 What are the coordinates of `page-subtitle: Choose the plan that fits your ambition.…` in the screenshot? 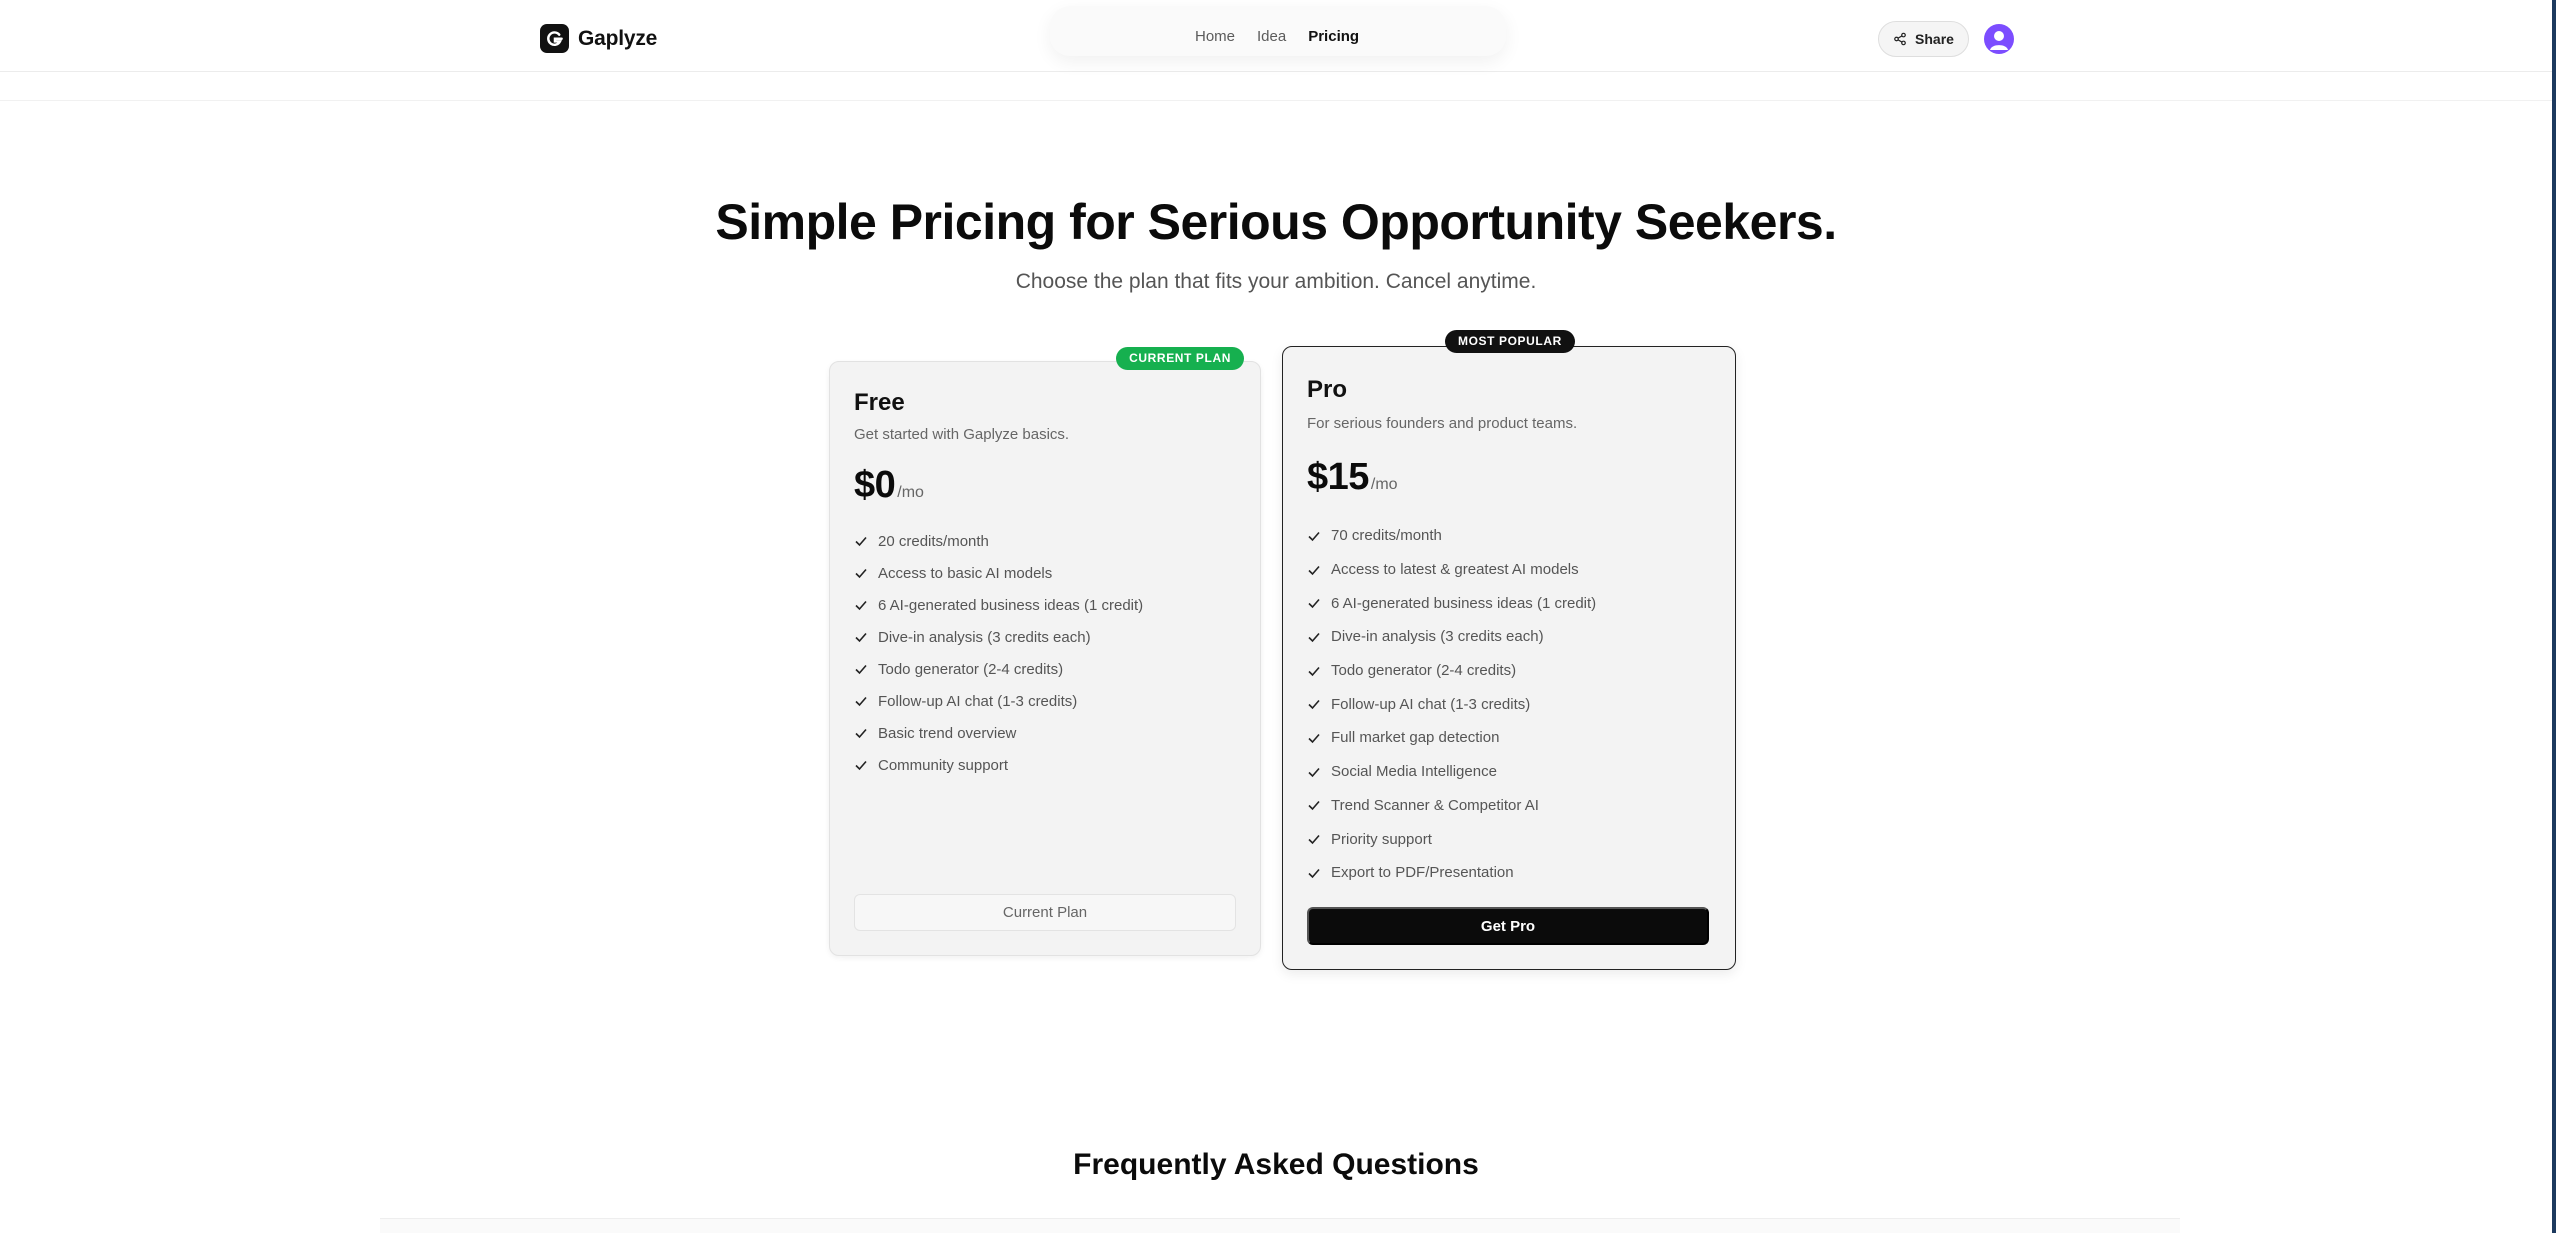 It's located at (1276, 281).